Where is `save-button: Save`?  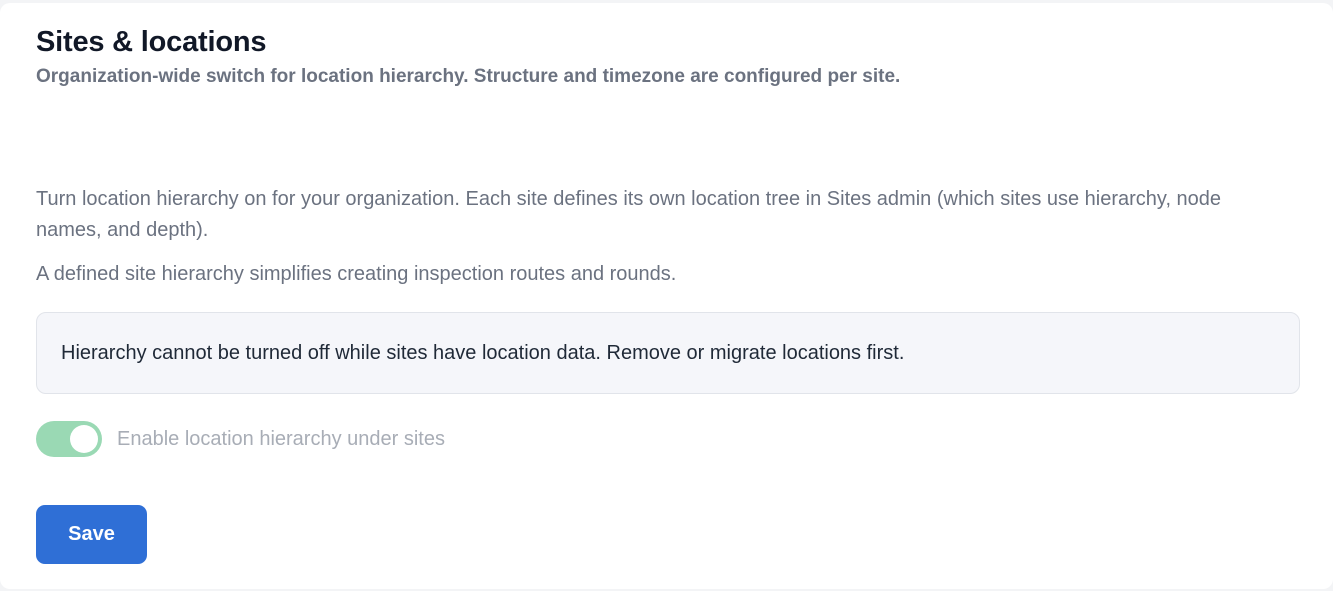
save-button: Save is located at coordinates (91, 534).